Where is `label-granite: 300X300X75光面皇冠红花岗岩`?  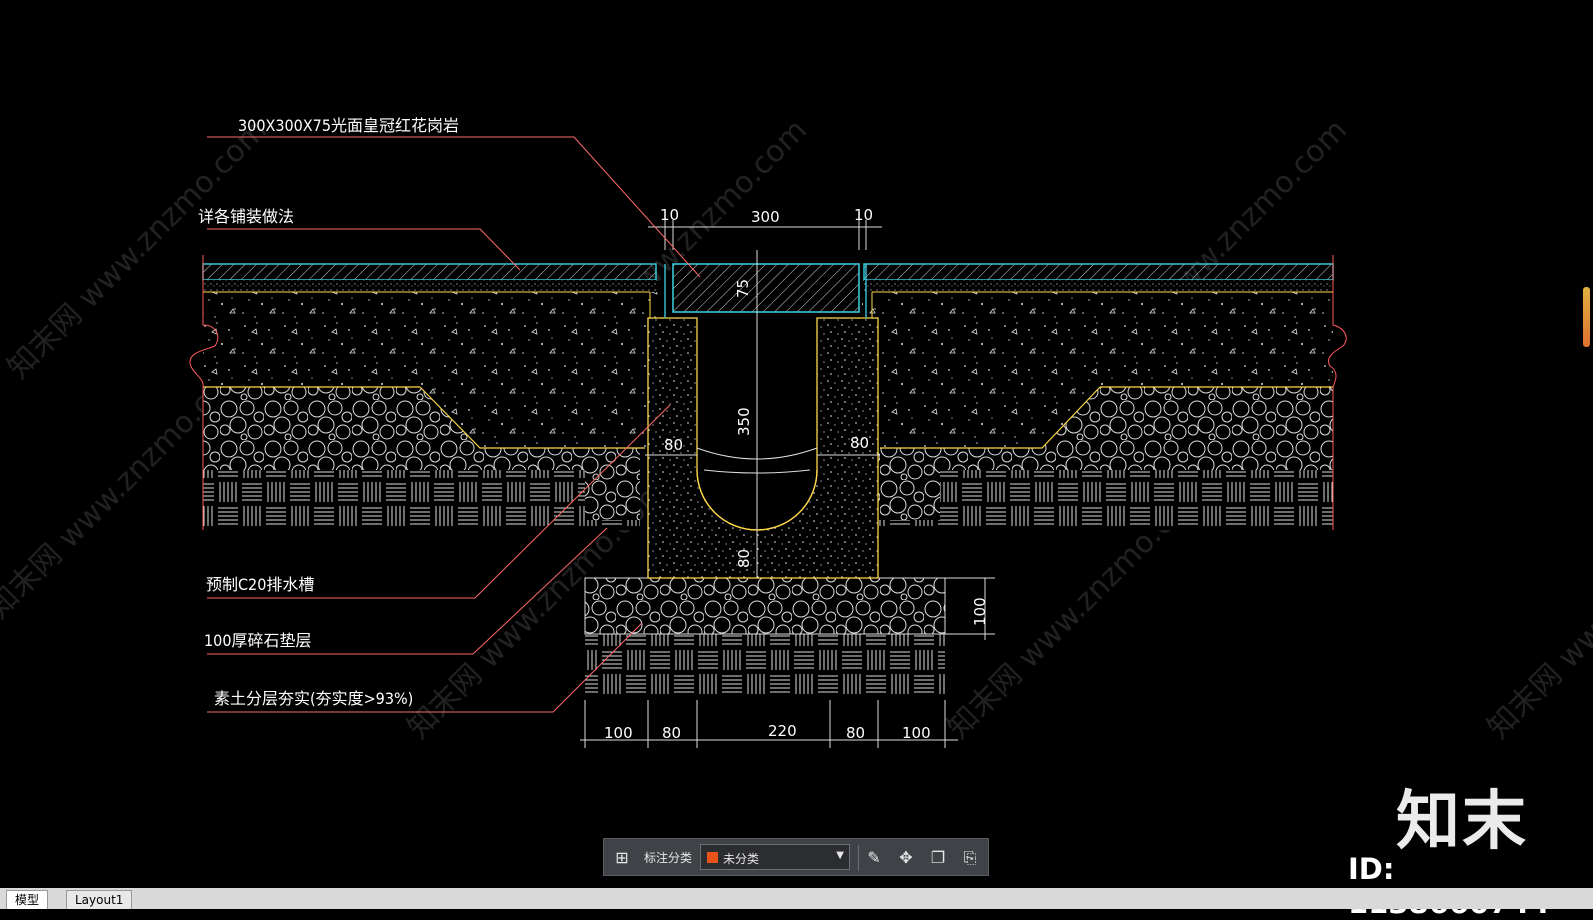 label-granite: 300X300X75光面皇冠红花岗岩 is located at coordinates (348, 125).